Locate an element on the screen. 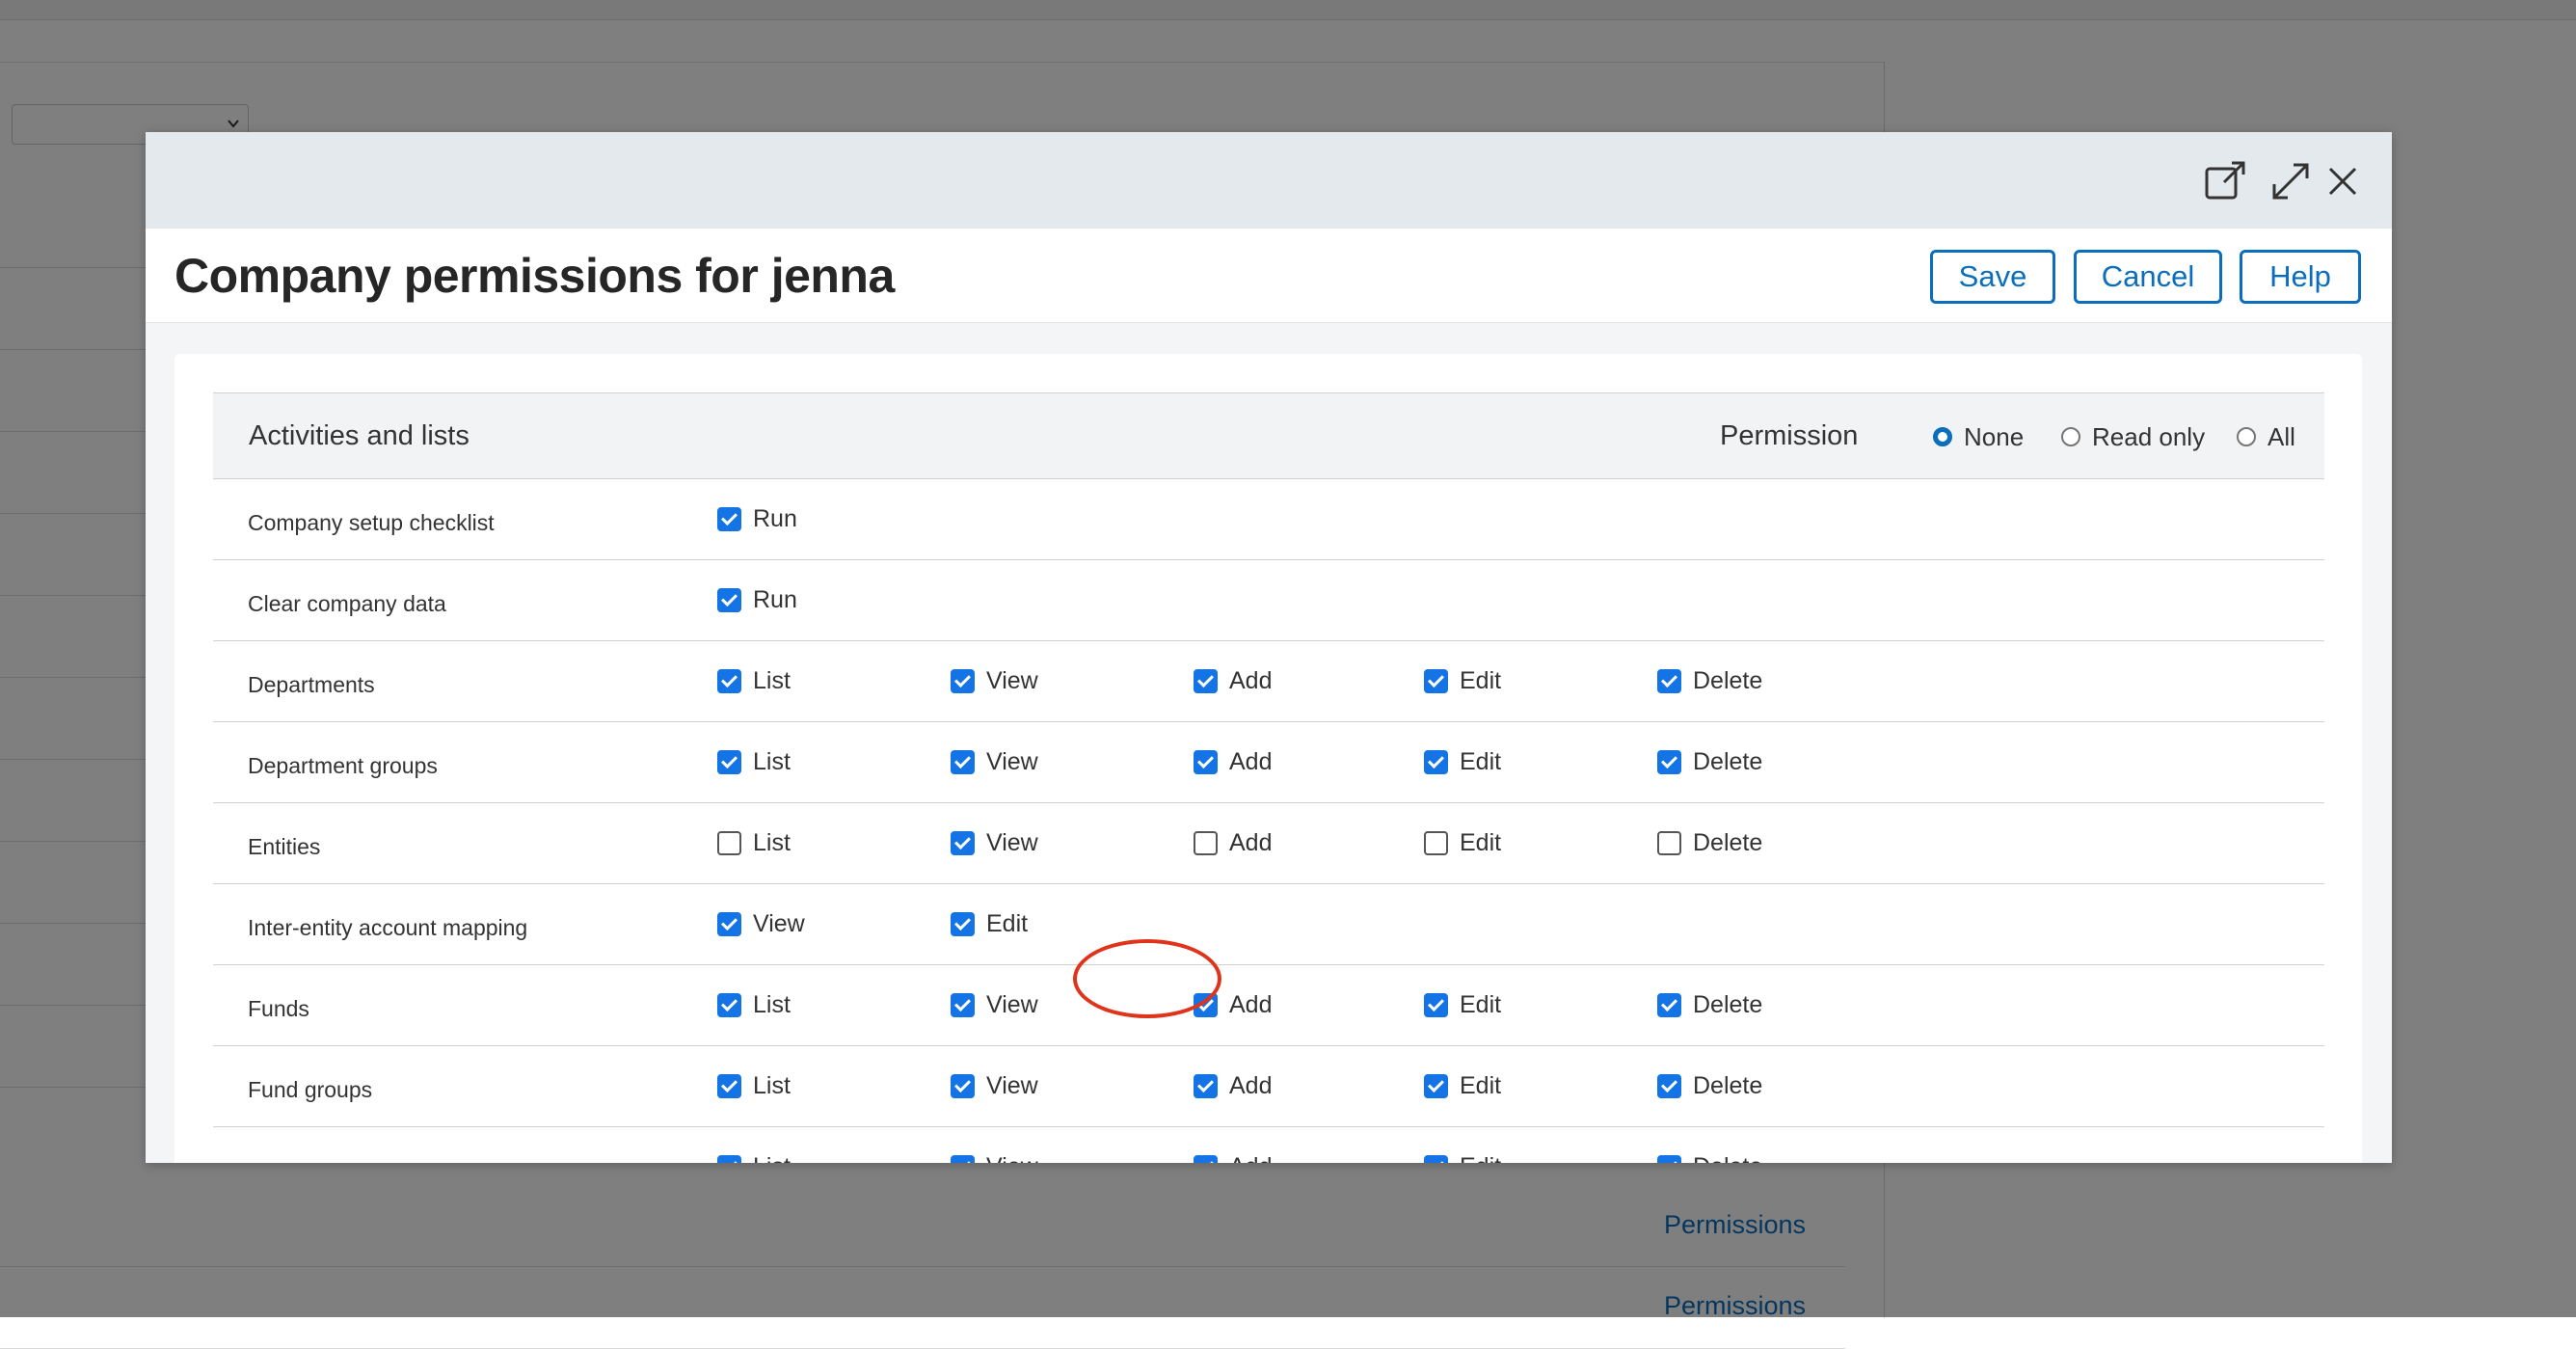 The width and height of the screenshot is (2576, 1349). cancel-button: Cancel is located at coordinates (2148, 277).